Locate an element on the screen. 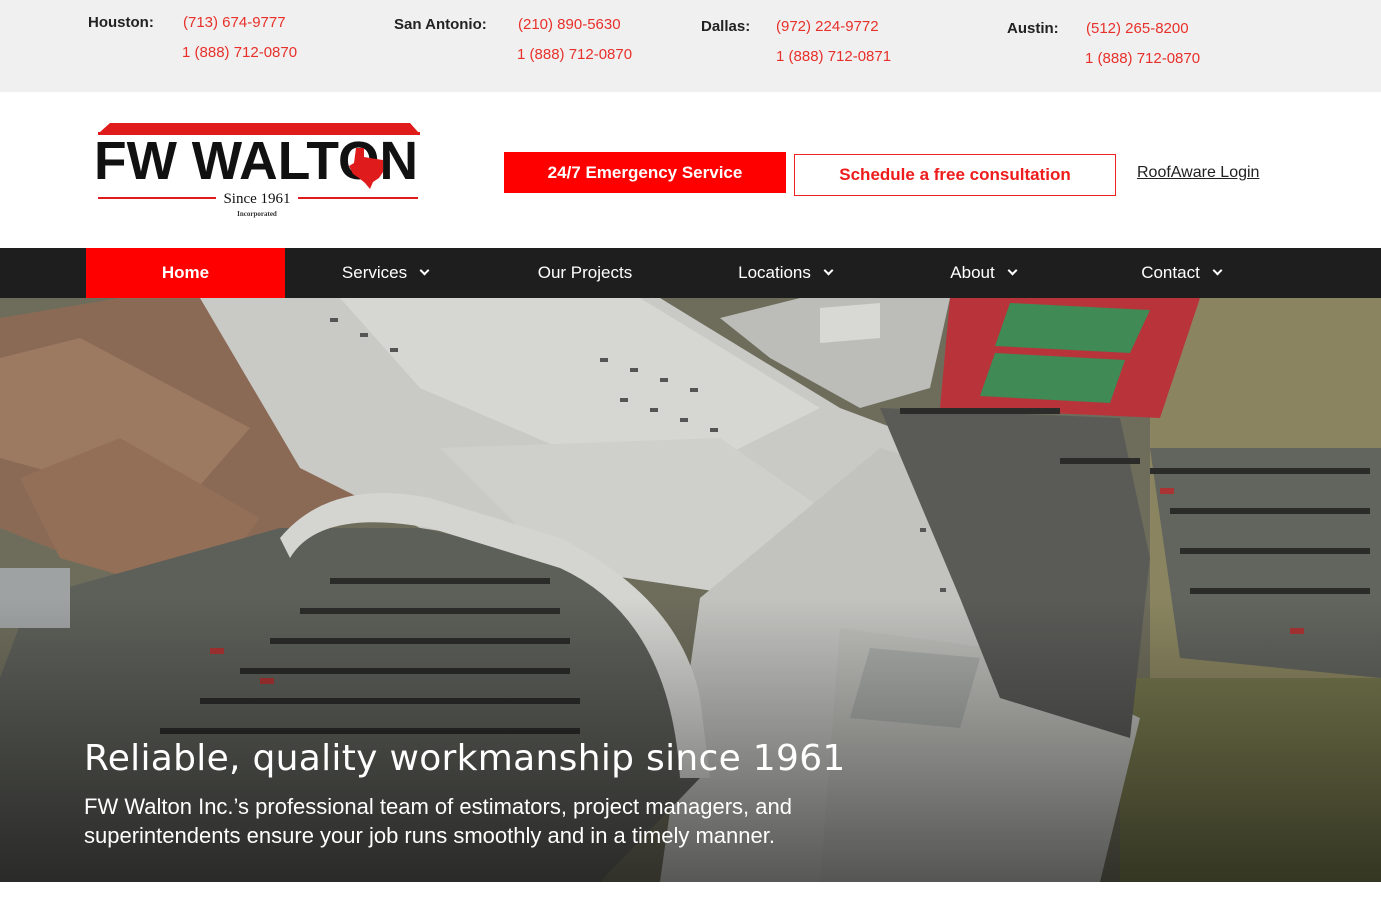  phone-link: (210) 890-5630 is located at coordinates (569, 24).